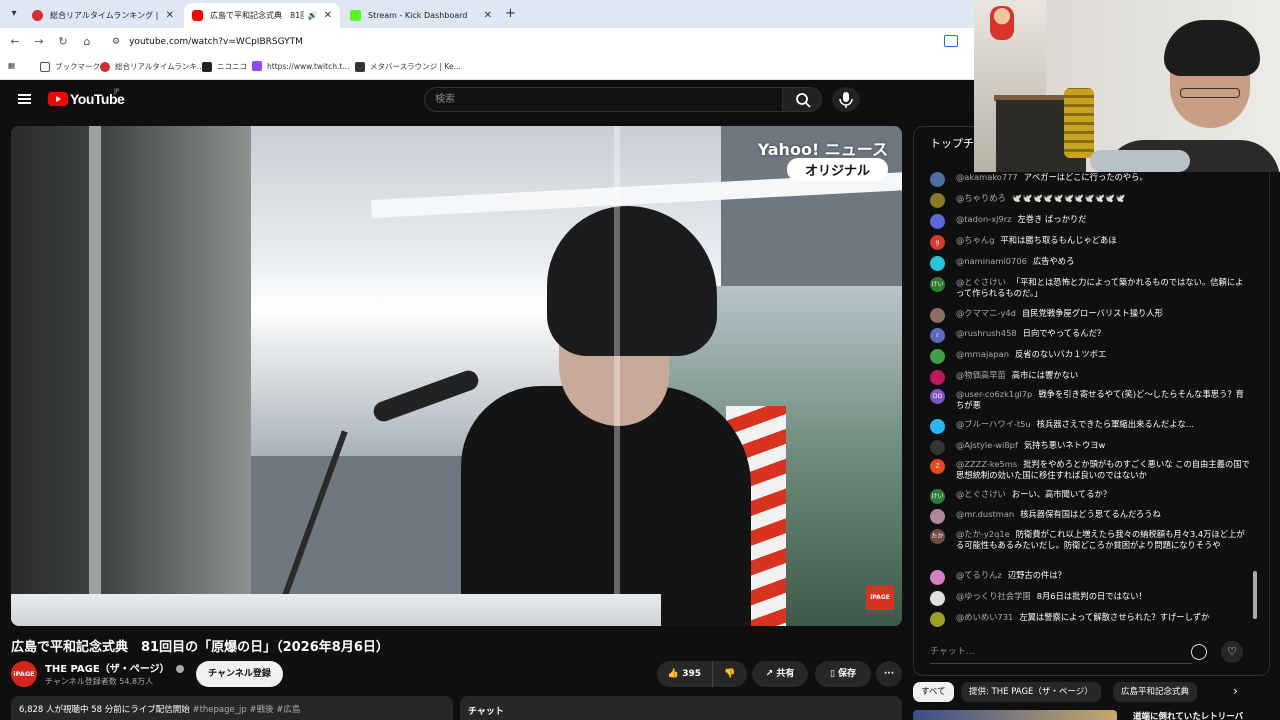 Image resolution: width=1280 pixels, height=720 pixels. What do you see at coordinates (1232, 652) in the screenshot?
I see `heart-reaction-icon: ♡` at bounding box center [1232, 652].